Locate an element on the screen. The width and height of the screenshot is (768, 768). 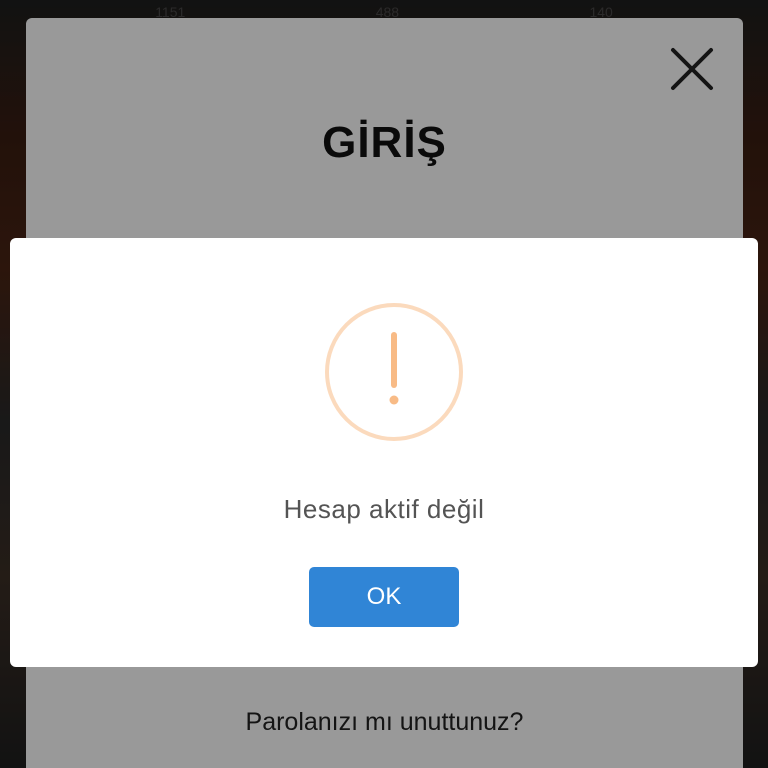
alert-message: Hesap aktif değil is located at coordinates (384, 509).